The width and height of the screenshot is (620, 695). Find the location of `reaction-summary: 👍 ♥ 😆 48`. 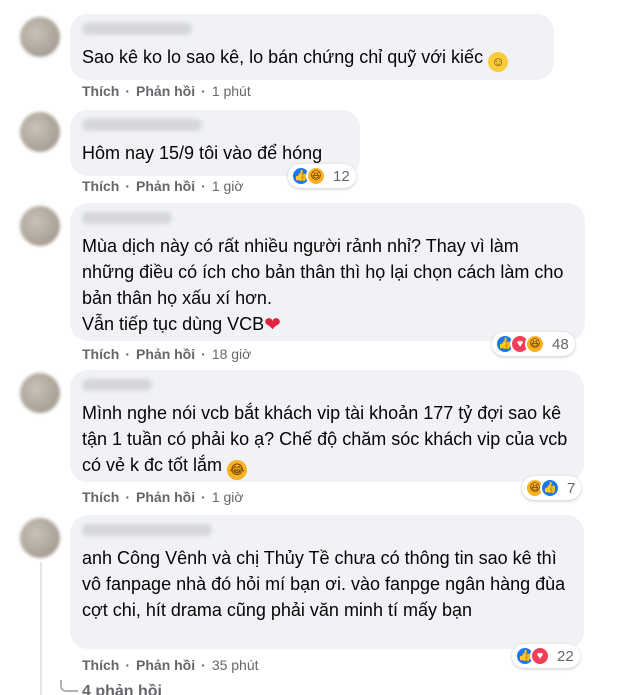

reaction-summary: 👍 ♥ 😆 48 is located at coordinates (533, 344).